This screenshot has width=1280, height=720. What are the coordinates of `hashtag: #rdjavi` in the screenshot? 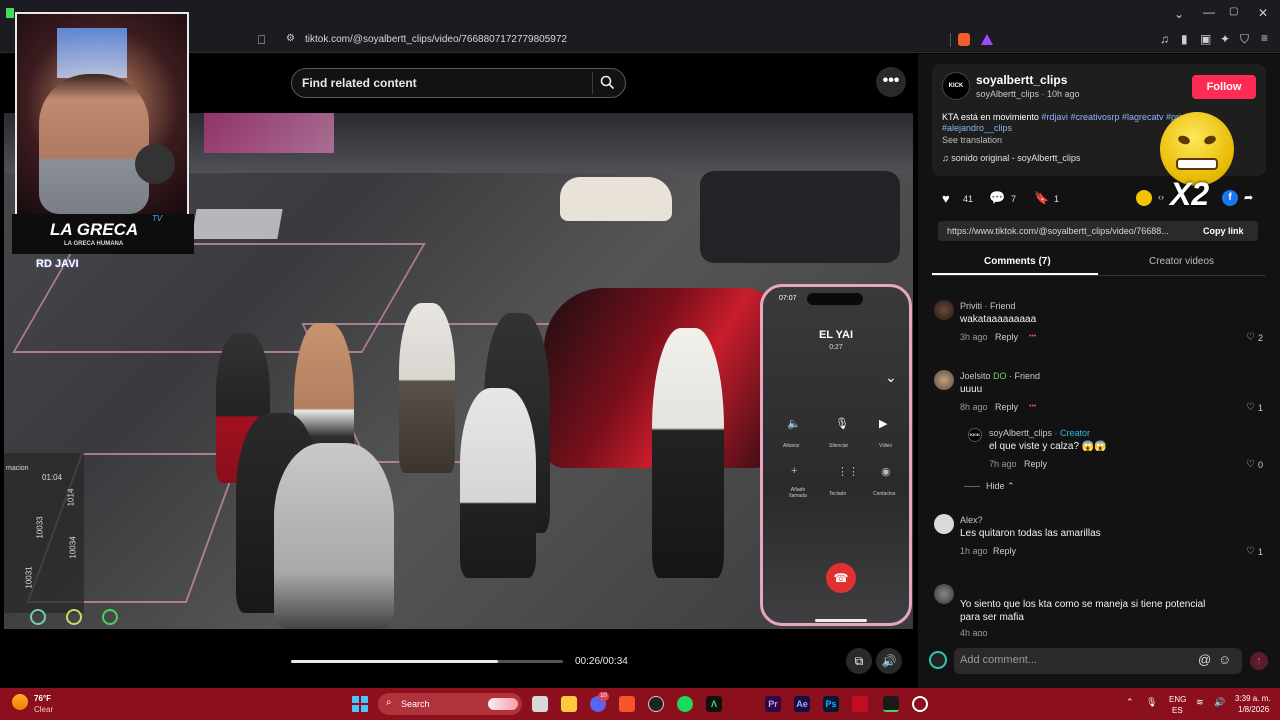 It's located at (1054, 117).